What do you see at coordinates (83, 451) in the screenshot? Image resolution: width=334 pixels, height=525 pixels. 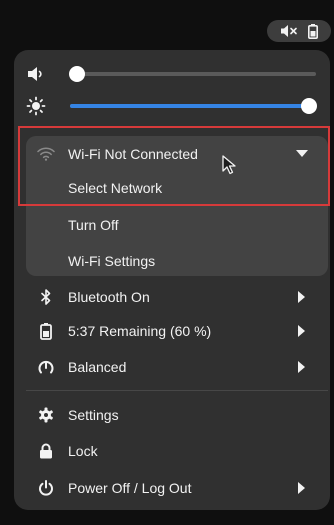 I see `lock-label: Lock` at bounding box center [83, 451].